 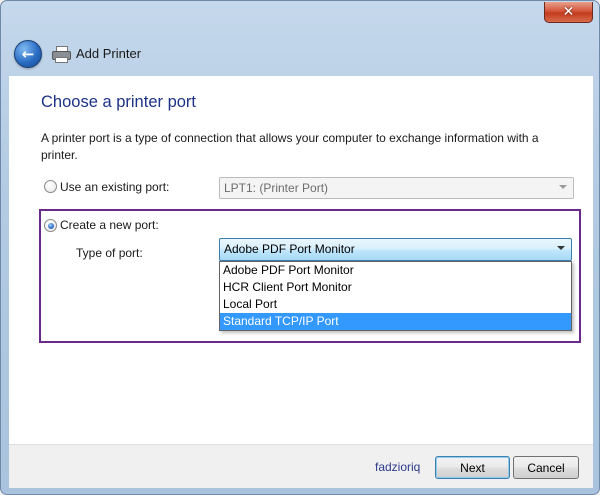 I want to click on window-title: Add Printer, so click(x=109, y=53).